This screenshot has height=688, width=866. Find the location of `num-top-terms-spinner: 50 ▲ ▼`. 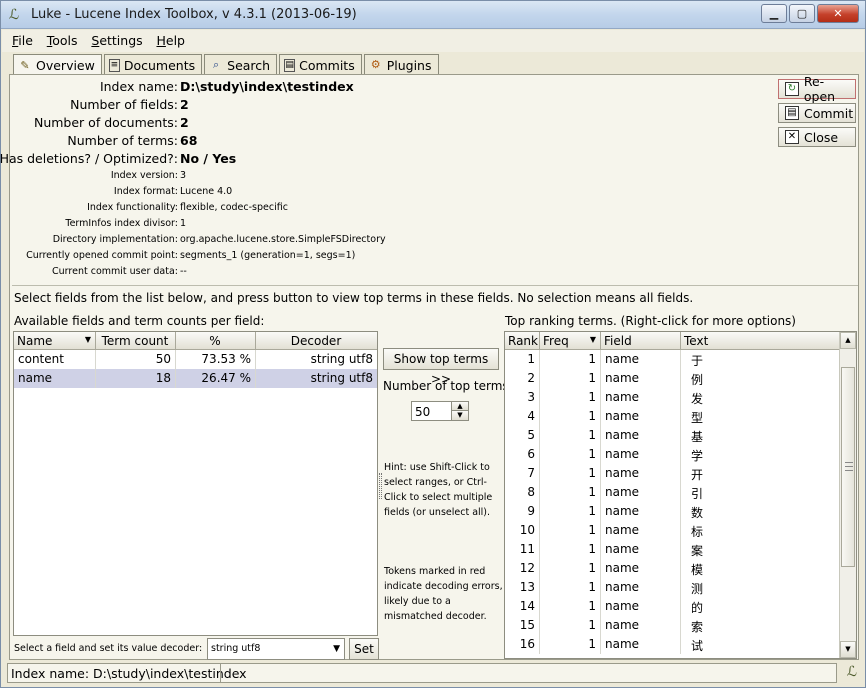

num-top-terms-spinner: 50 ▲ ▼ is located at coordinates (440, 411).